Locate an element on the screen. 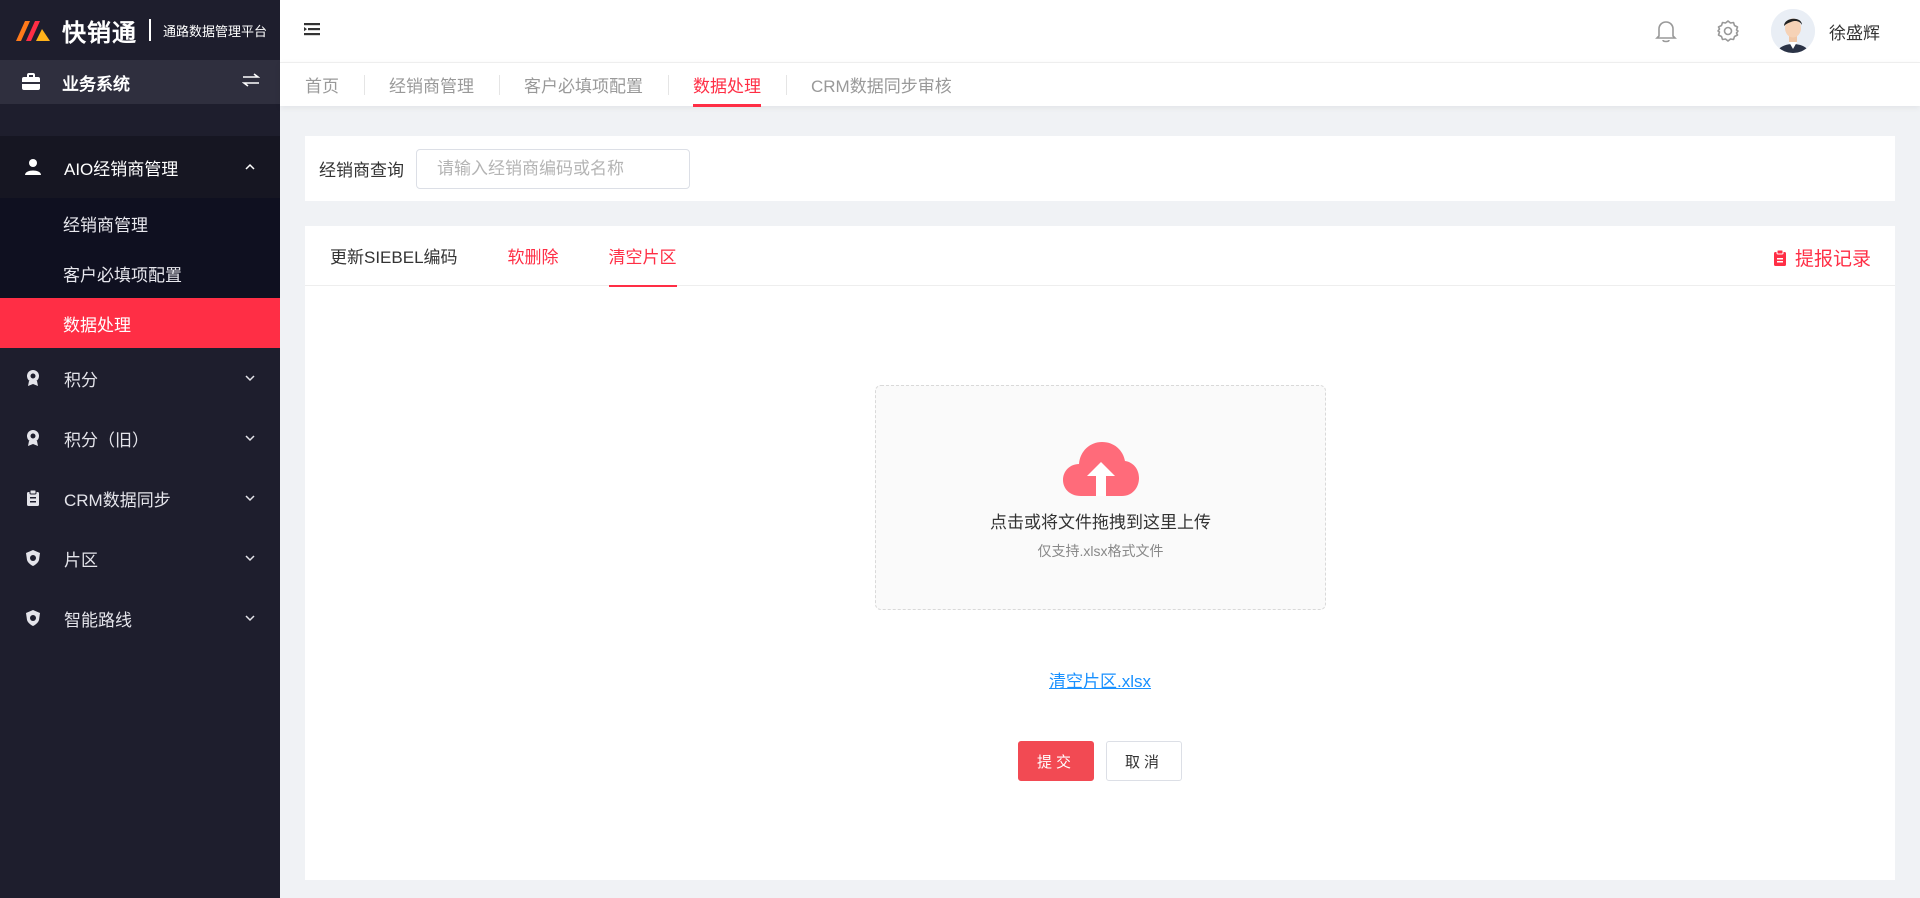 The image size is (1920, 898). records-label: 提报记录 is located at coordinates (1832, 259).